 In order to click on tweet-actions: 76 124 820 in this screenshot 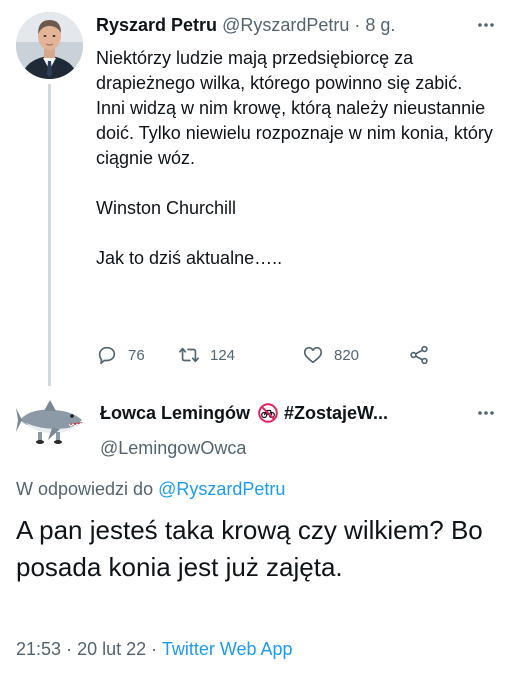, I will do `click(286, 355)`.